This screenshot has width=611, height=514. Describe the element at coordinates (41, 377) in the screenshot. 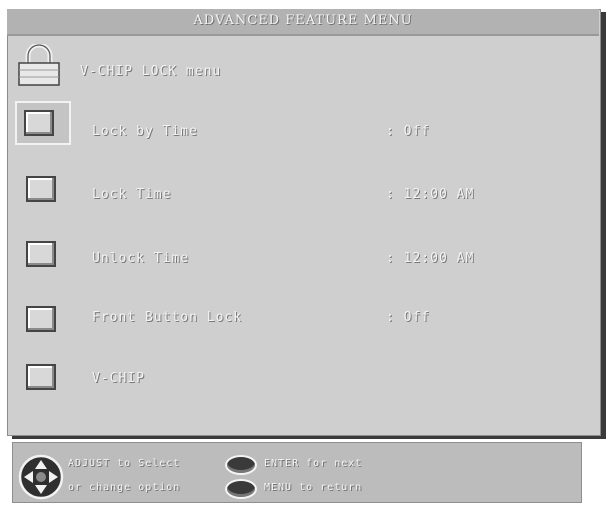

I see `checkbox-v-chip` at that location.